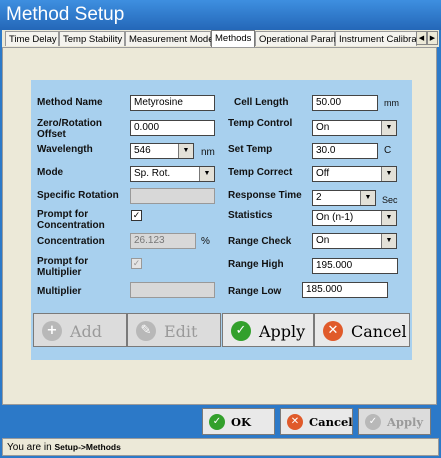 Image resolution: width=441 pixels, height=458 pixels. Describe the element at coordinates (65, 149) in the screenshot. I see `wavelength-label: Wavelength` at that location.